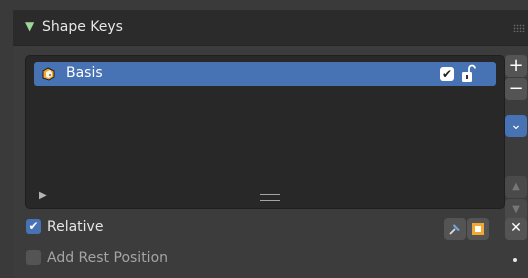 This screenshot has height=278, width=528. I want to click on add-rest-position-label: Add Rest Position, so click(108, 258).